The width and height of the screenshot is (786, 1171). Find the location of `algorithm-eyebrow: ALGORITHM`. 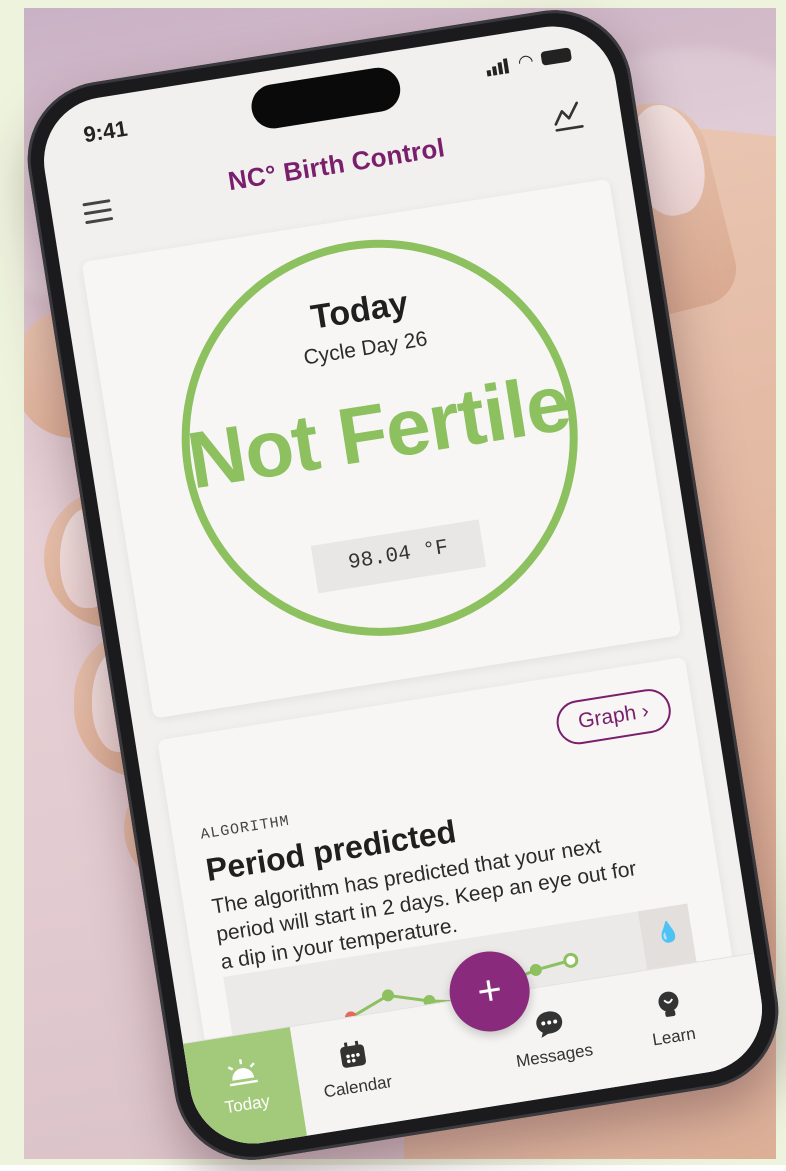

algorithm-eyebrow: ALGORITHM is located at coordinates (245, 828).